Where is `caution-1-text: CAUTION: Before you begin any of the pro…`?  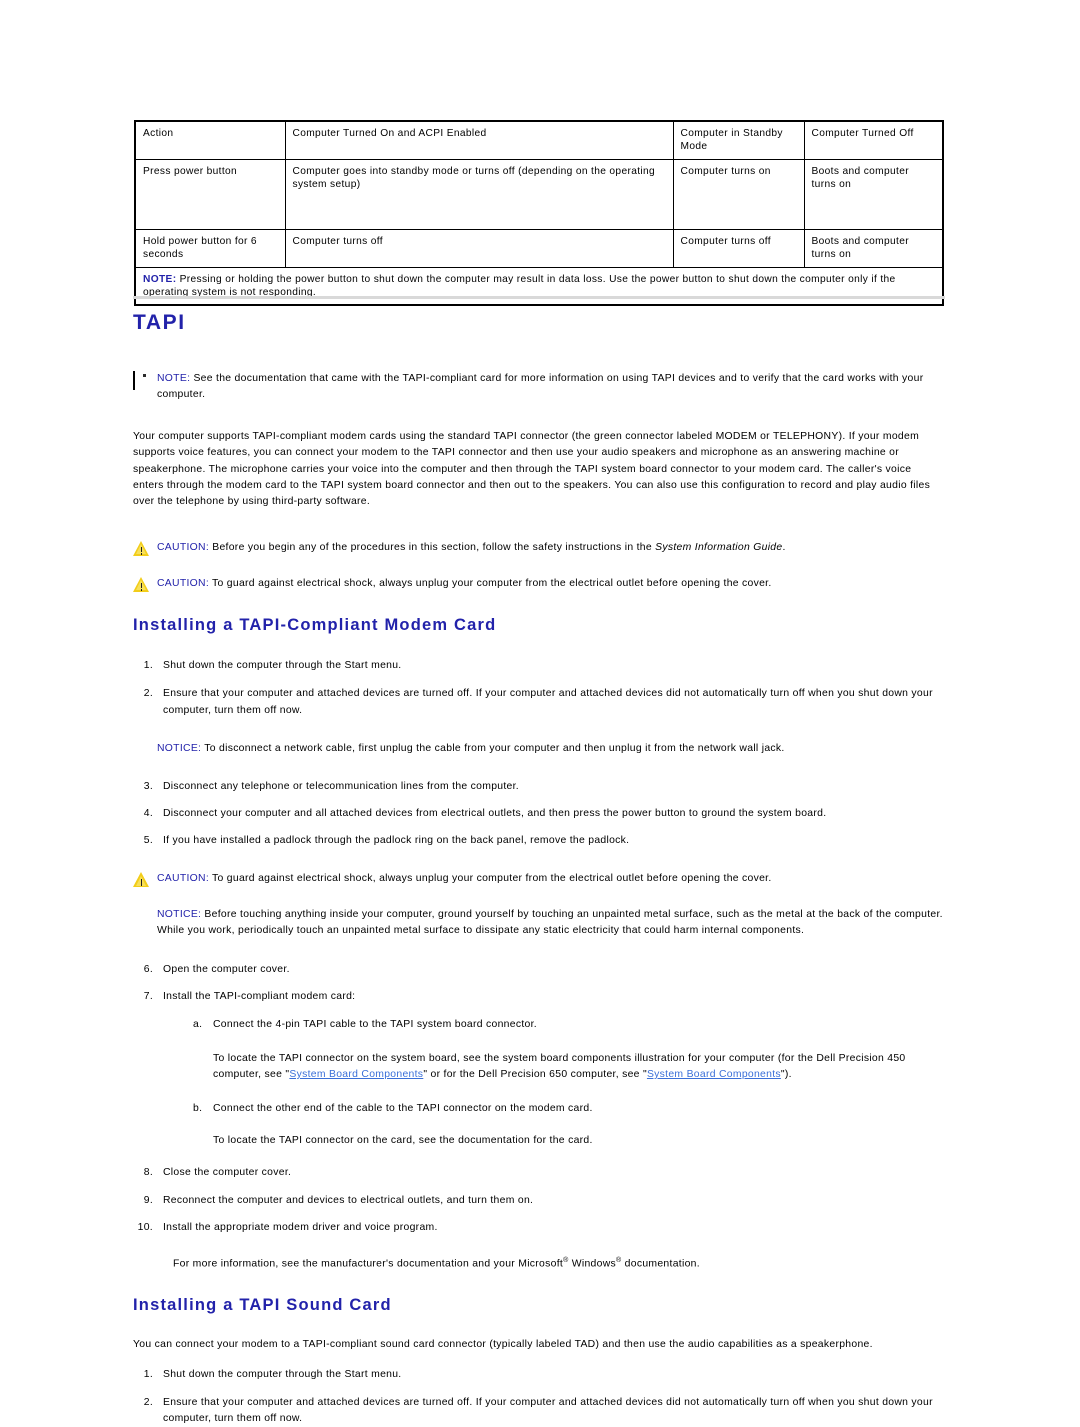
caution-1-text: CAUTION: Before you begin any of the pro… is located at coordinates (551, 548).